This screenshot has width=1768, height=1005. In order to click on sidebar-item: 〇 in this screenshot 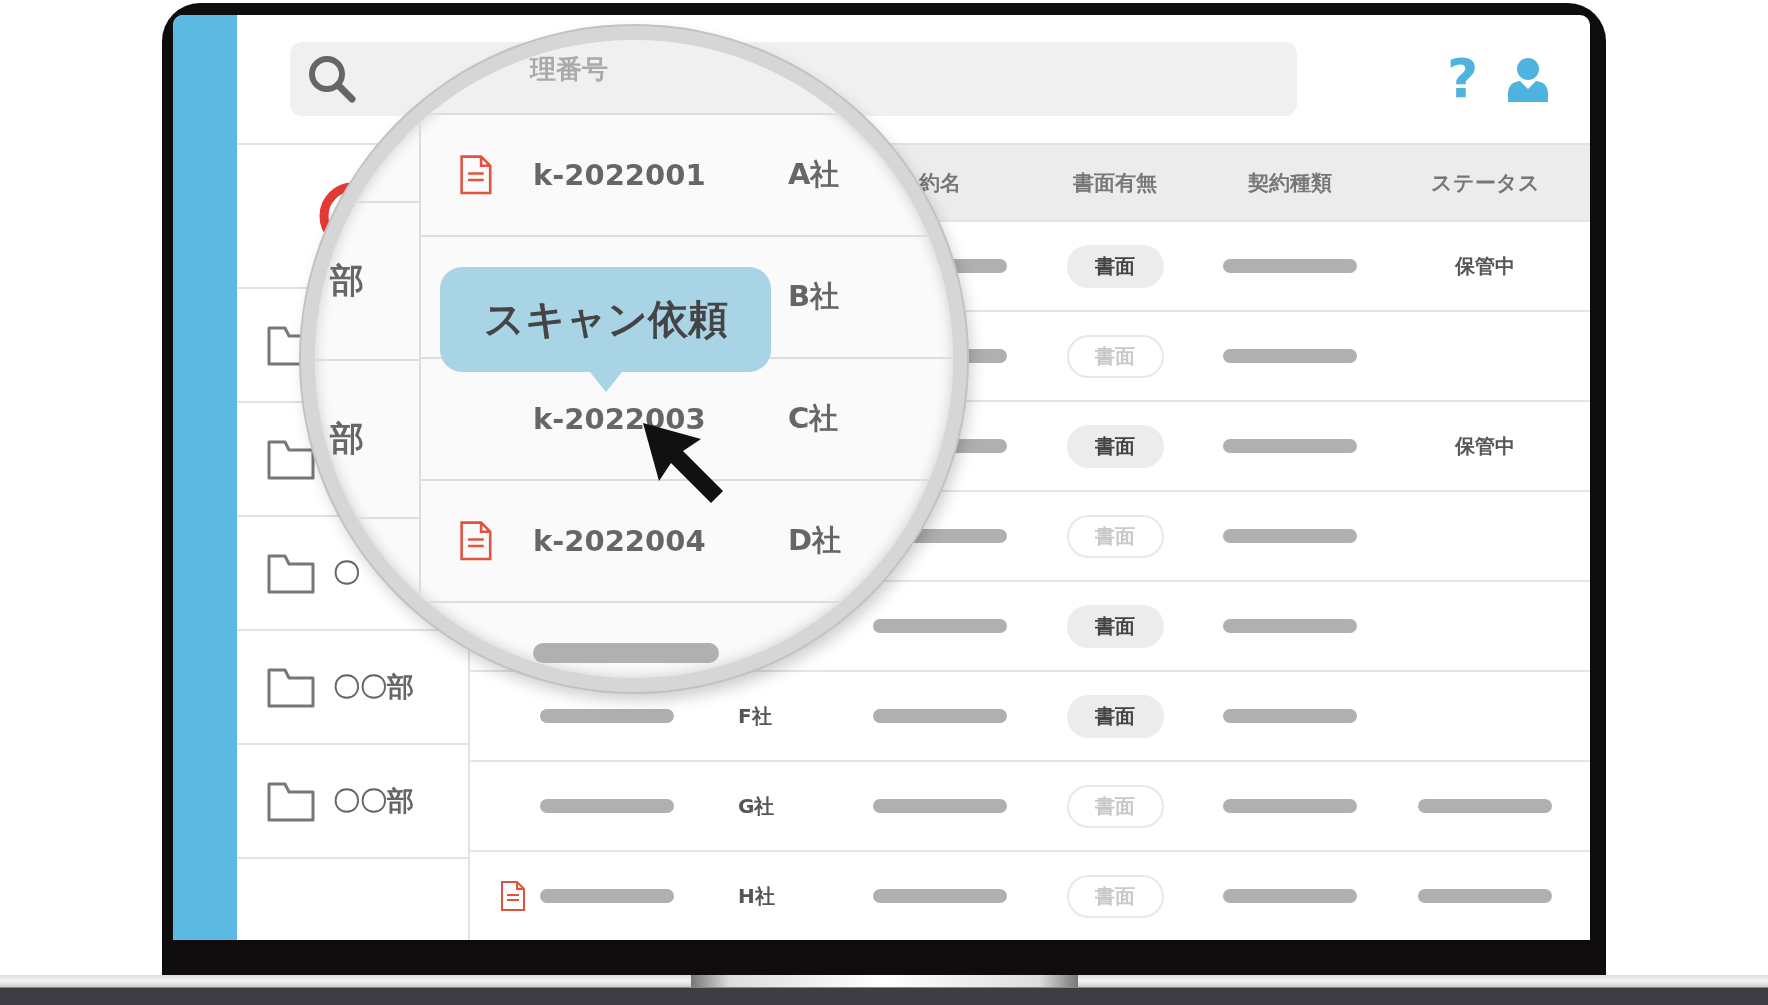, I will do `click(313, 573)`.